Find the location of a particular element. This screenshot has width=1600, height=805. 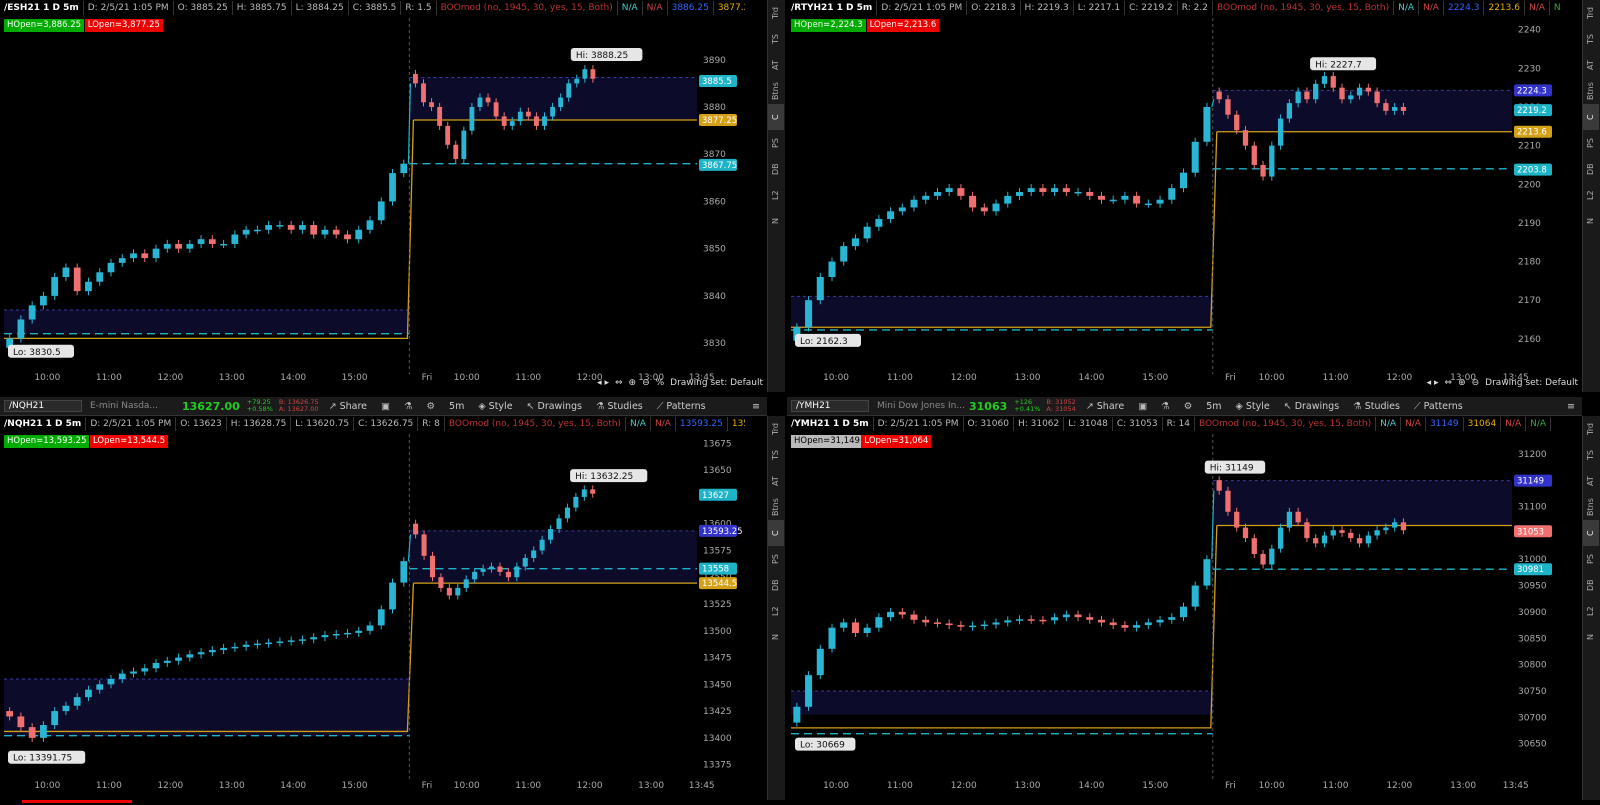

x-tick-1: 11:00 is located at coordinates (109, 378).